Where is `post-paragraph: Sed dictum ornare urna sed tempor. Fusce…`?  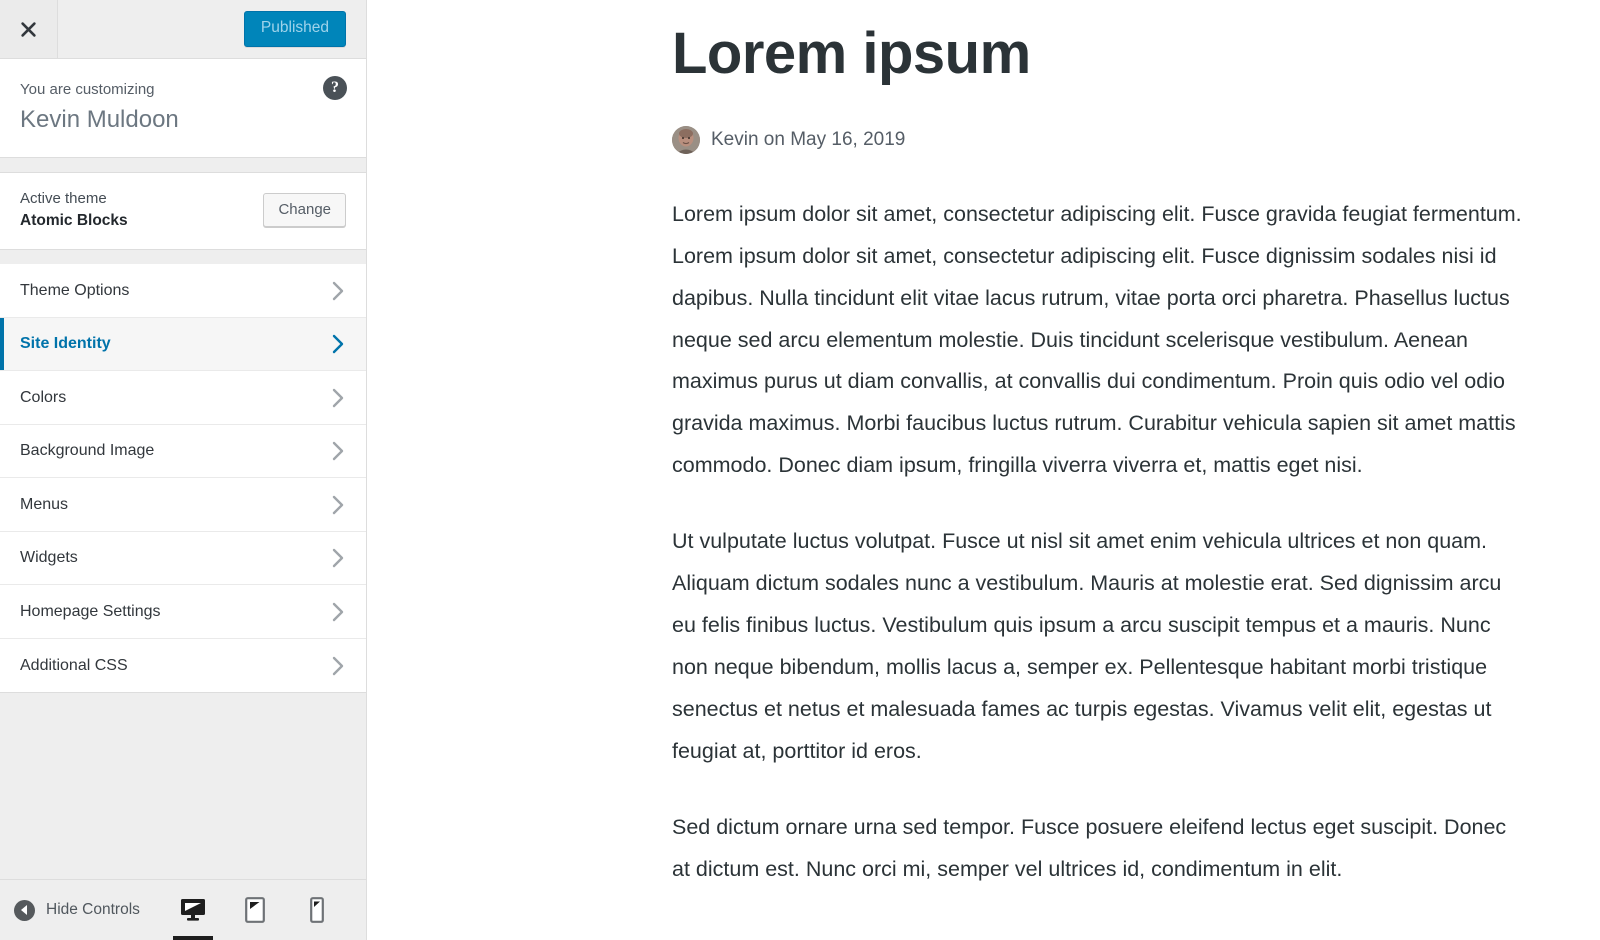 post-paragraph: Sed dictum ornare urna sed tempor. Fusce… is located at coordinates (1089, 847).